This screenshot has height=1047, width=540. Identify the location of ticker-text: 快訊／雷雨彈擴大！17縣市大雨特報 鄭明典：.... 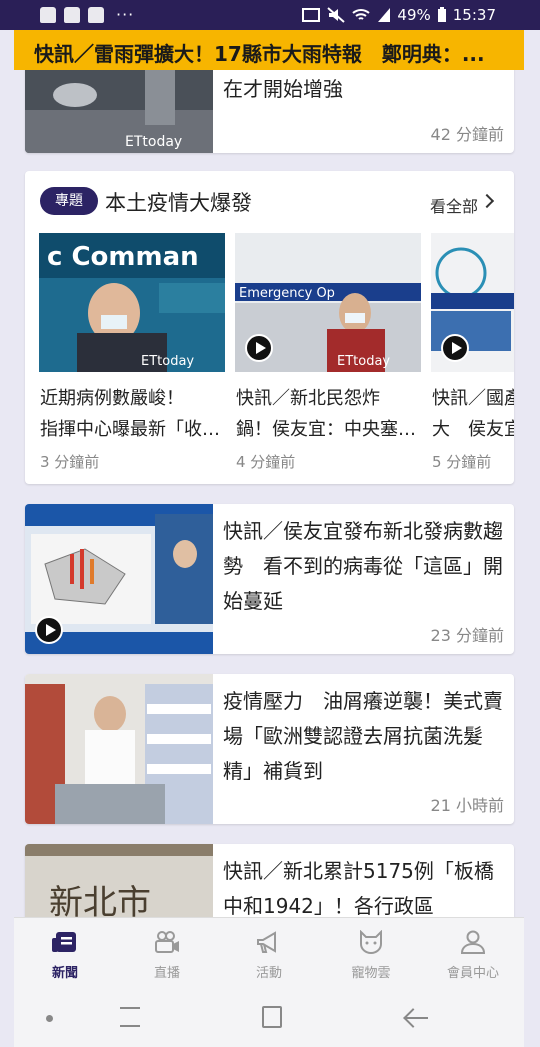
(259, 54).